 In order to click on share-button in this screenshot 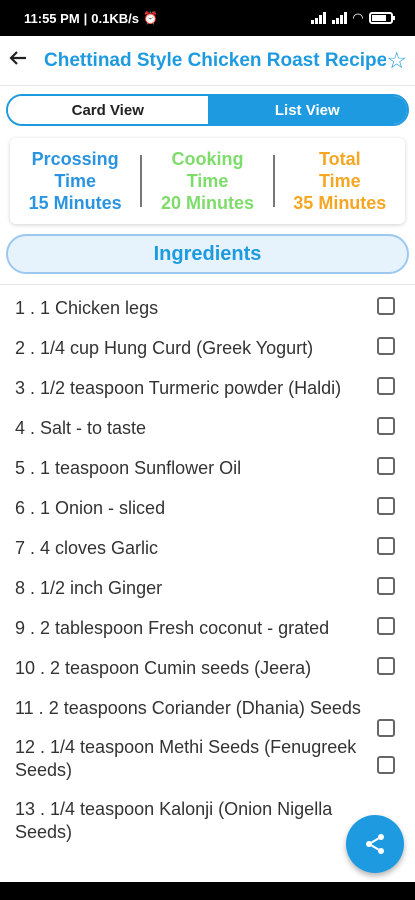, I will do `click(375, 844)`.